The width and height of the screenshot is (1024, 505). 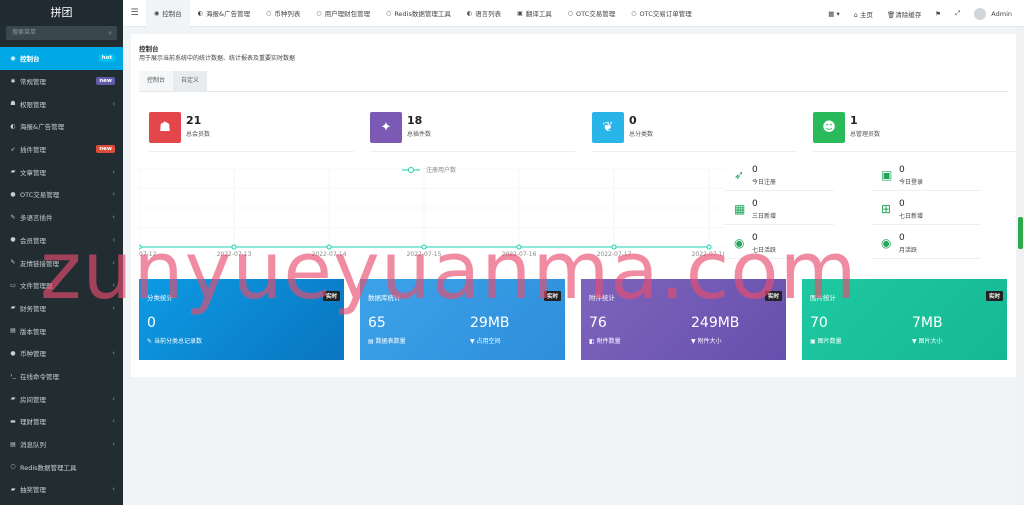 I want to click on sidebar-item: ▰ 文章管理 ‹, so click(x=61, y=171).